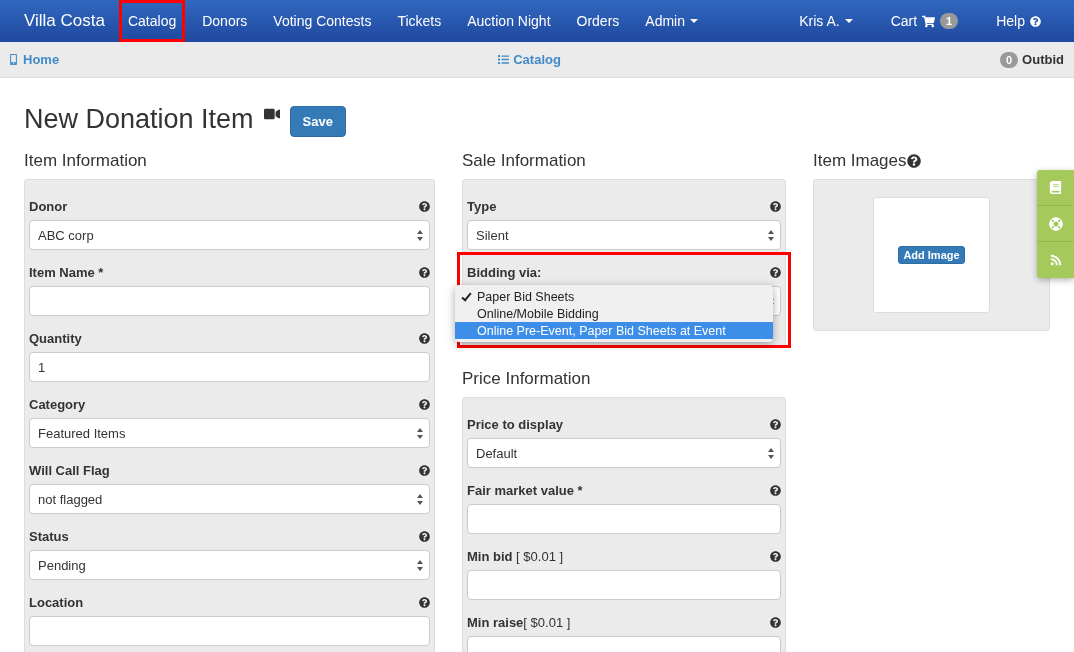 Image resolution: width=1074 pixels, height=652 pixels. What do you see at coordinates (1018, 21) in the screenshot?
I see `help-link: Help` at bounding box center [1018, 21].